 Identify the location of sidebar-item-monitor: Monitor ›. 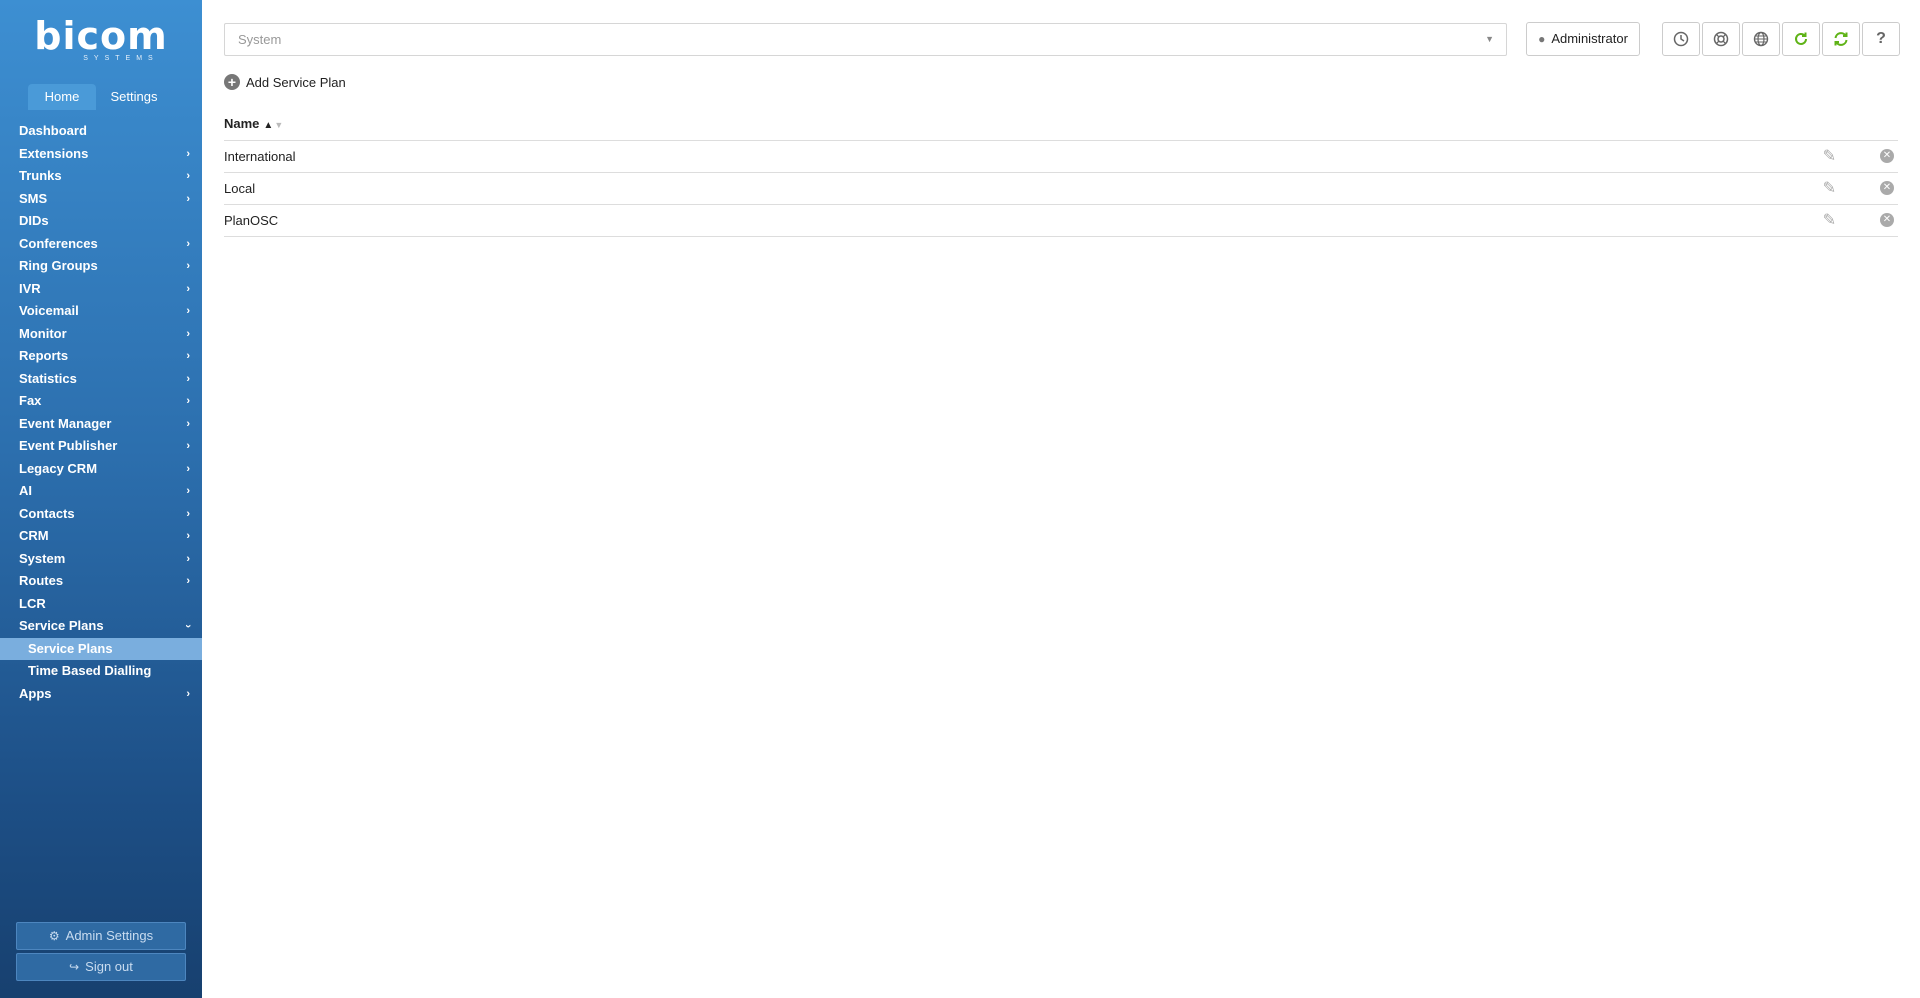
(101, 334).